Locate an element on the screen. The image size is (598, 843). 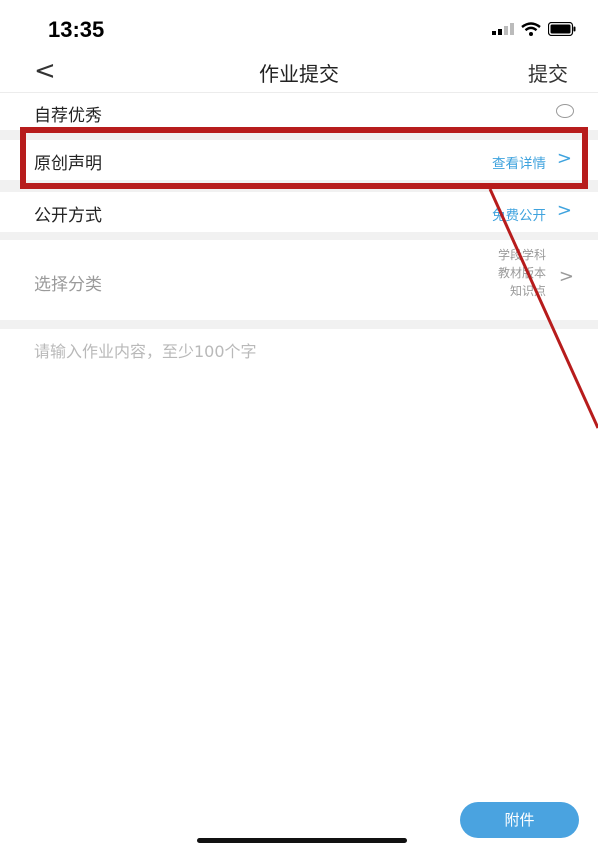
home-indicator is located at coordinates (302, 840).